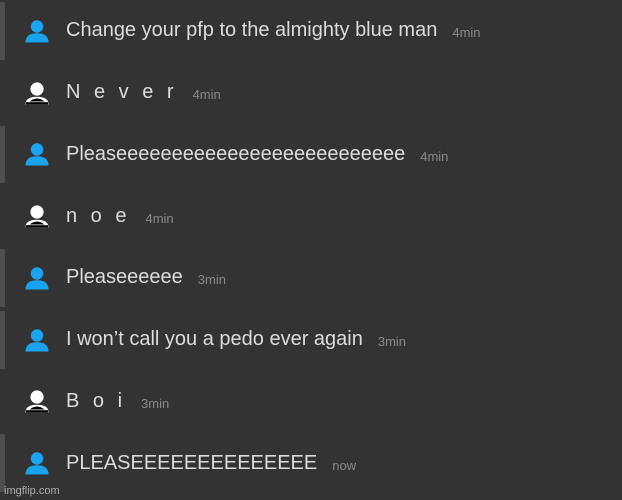 This screenshot has height=500, width=622. What do you see at coordinates (311, 93) in the screenshot?
I see `message-row: N e v e r 4min` at bounding box center [311, 93].